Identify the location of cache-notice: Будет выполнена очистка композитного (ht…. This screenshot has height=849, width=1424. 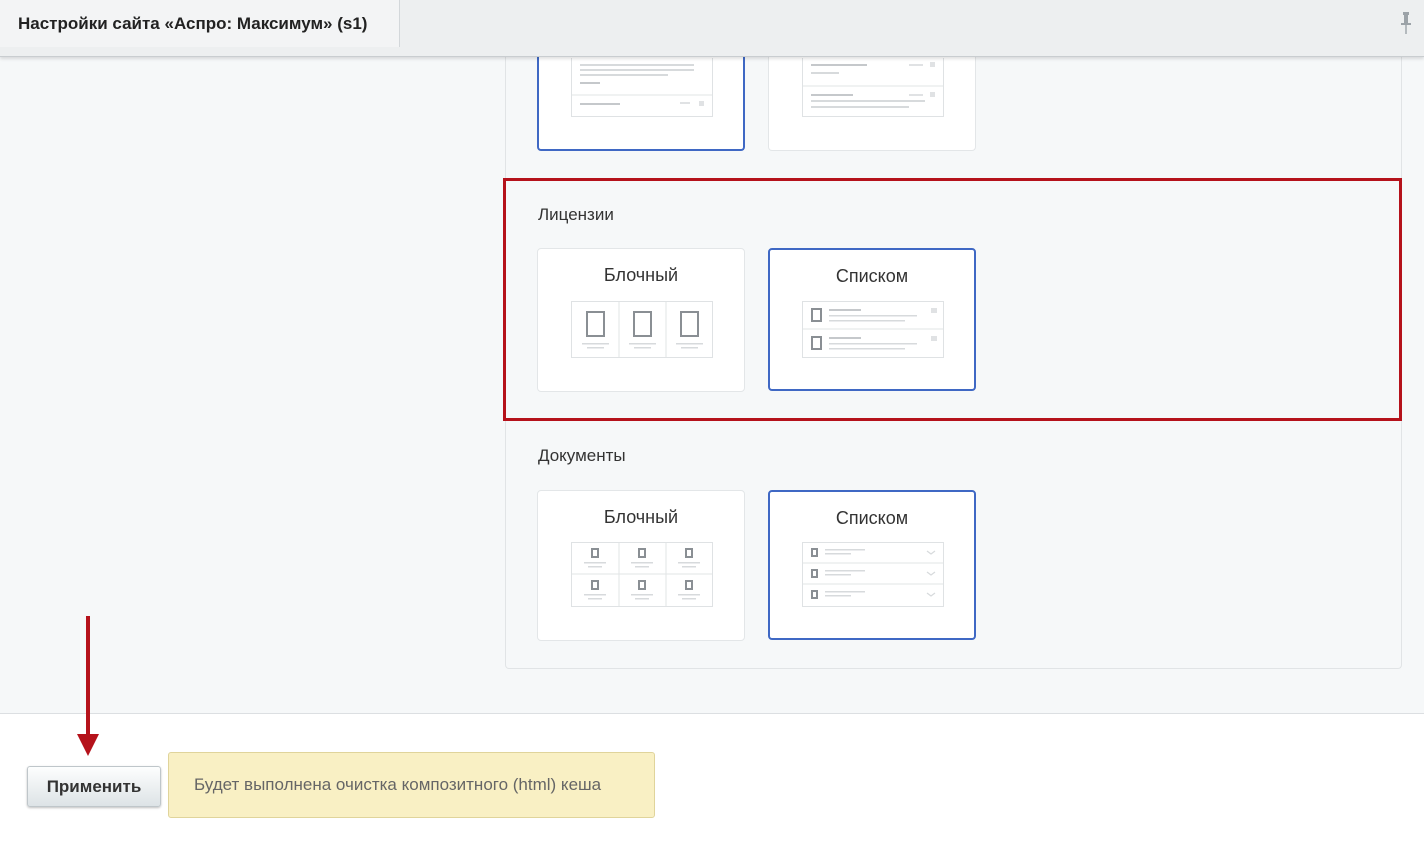
(411, 785).